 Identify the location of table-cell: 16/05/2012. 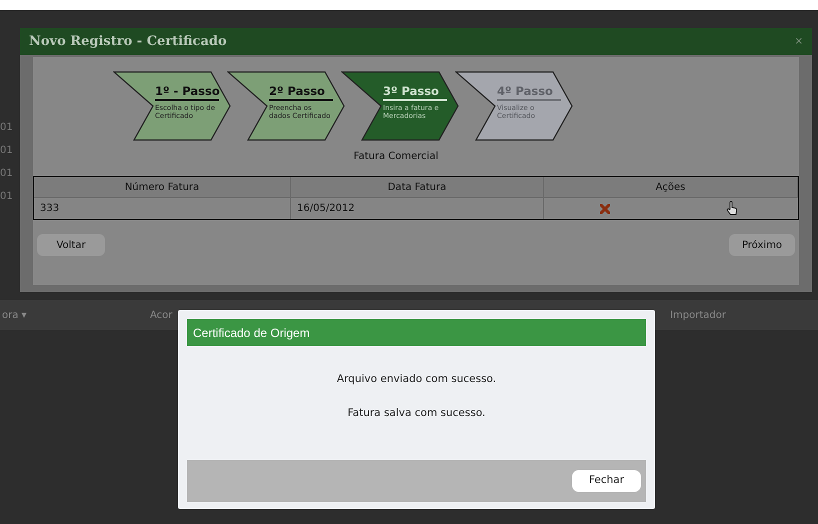
(417, 208).